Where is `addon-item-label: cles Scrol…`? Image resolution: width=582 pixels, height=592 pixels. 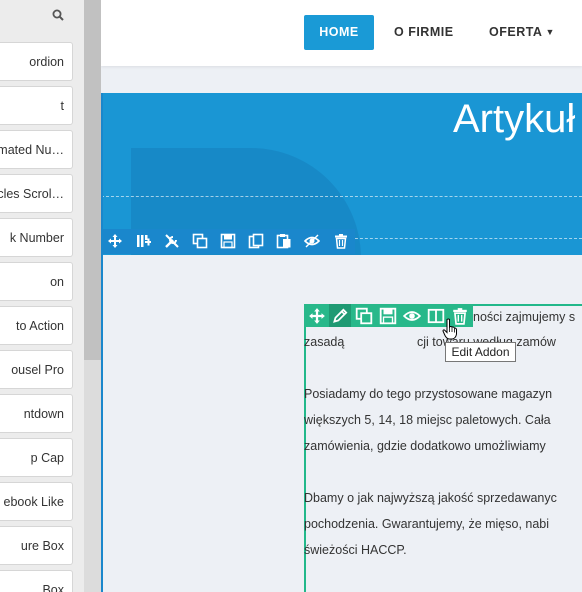 addon-item-label: cles Scrol… is located at coordinates (32, 194).